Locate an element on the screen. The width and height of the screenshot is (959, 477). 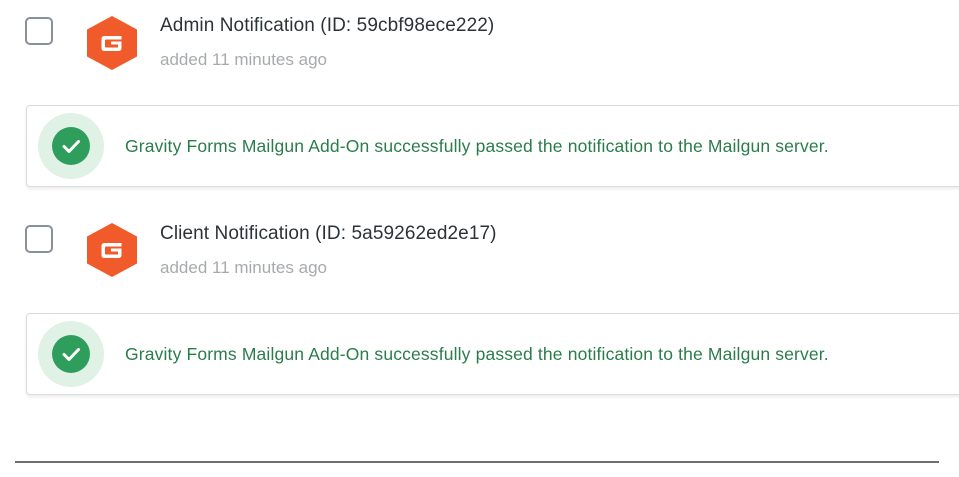
notification-title: Client Notification (ID: 5a59262ed2e17) is located at coordinates (328, 233).